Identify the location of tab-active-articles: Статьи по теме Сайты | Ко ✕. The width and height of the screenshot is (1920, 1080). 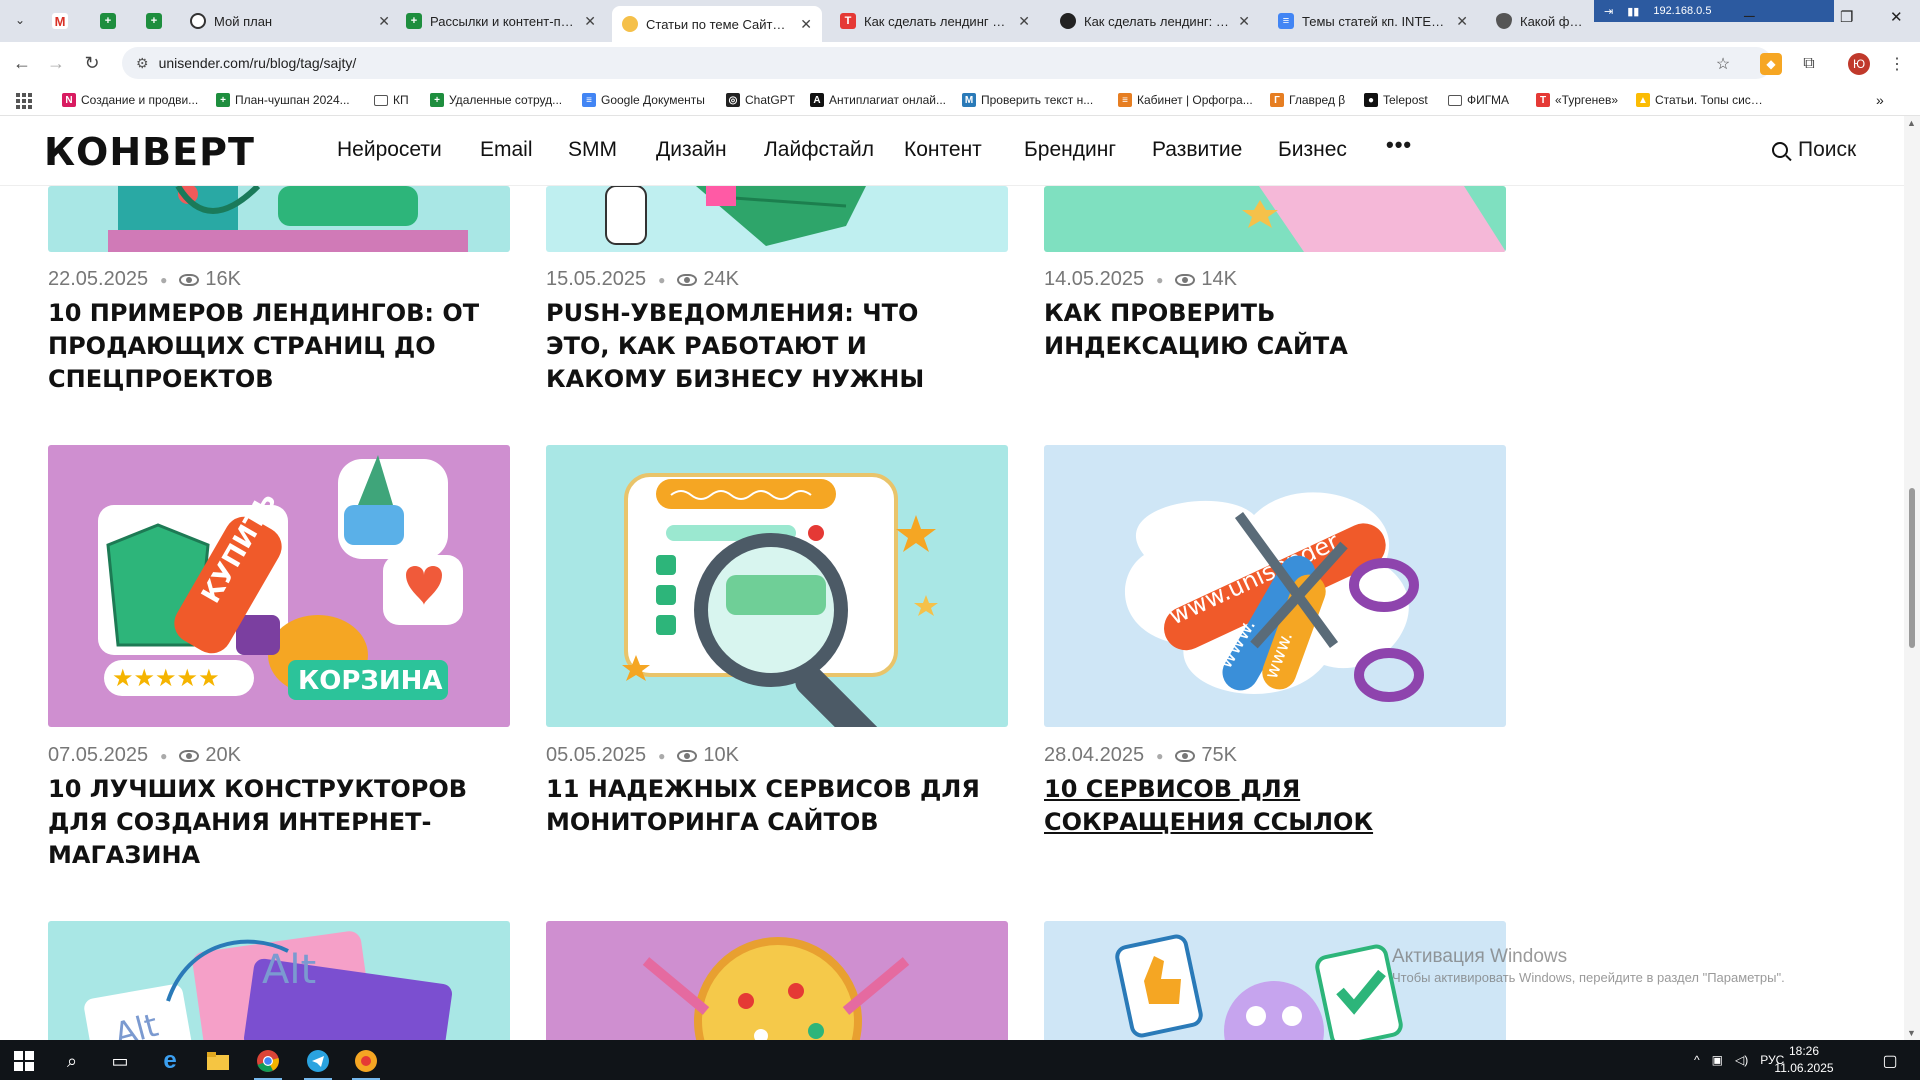
(717, 24).